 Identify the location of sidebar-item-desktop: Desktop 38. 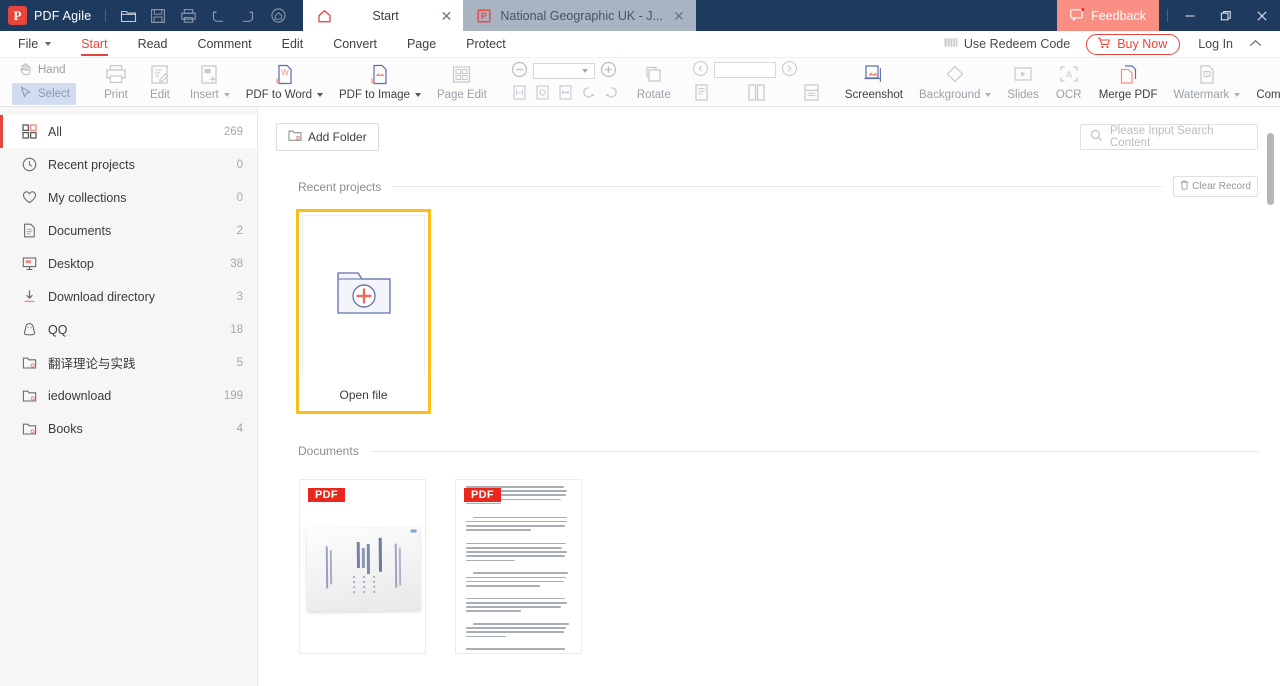
(128, 263).